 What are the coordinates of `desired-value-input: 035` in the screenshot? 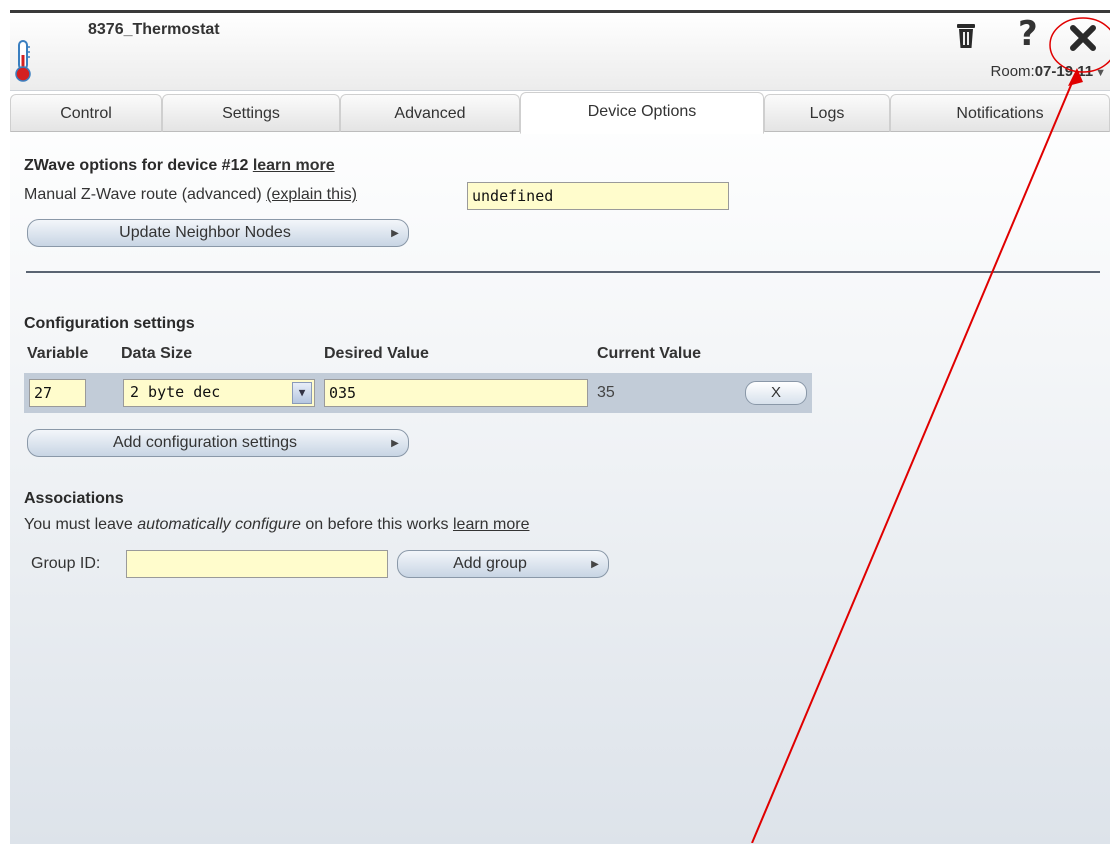 It's located at (456, 393).